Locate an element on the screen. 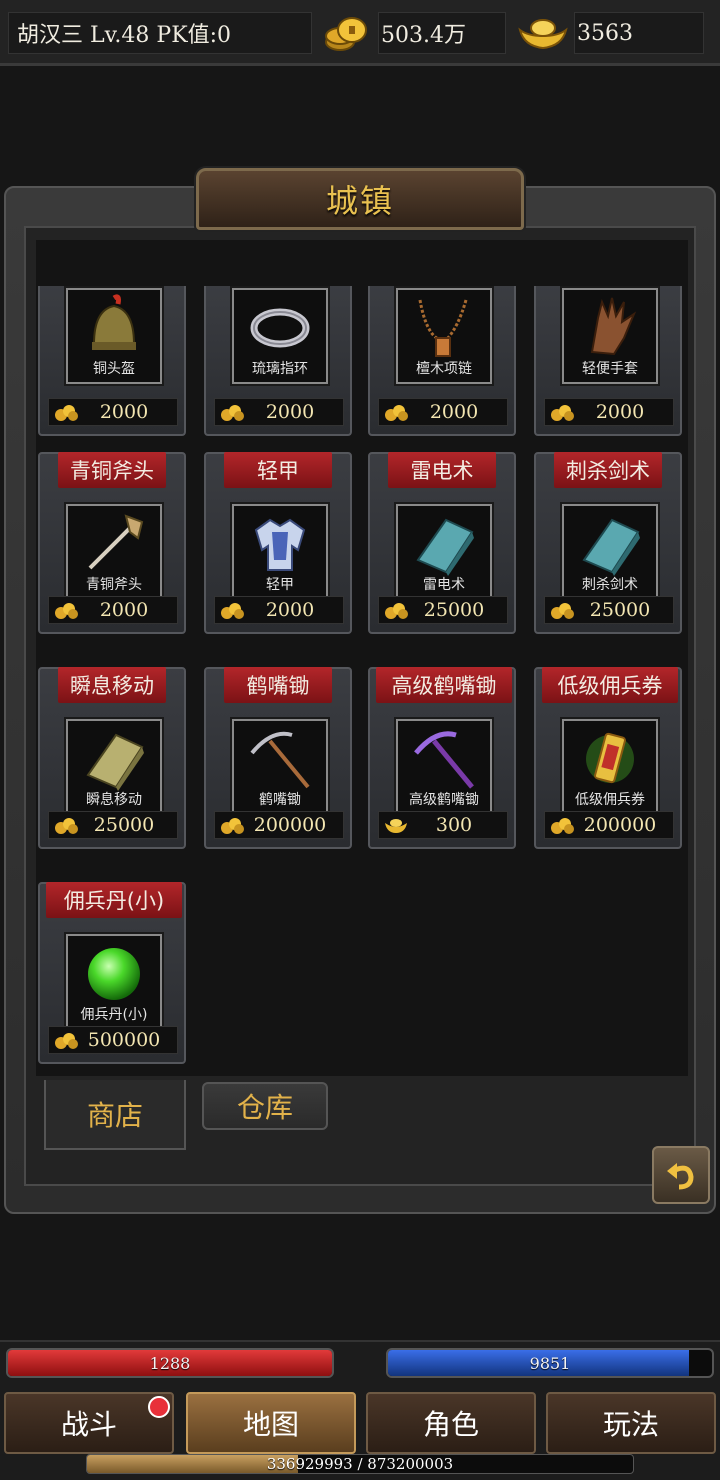 The width and height of the screenshot is (720, 1480). purple-pickaxe-icon is located at coordinates (444, 760).